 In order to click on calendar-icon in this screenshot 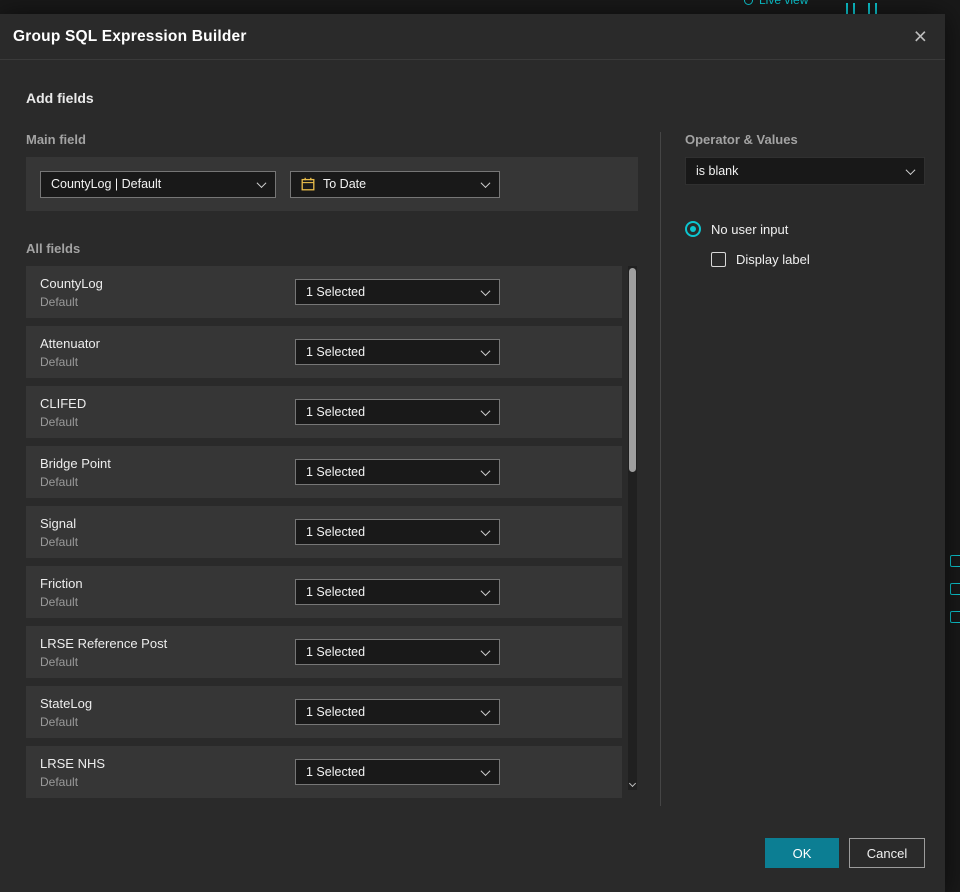, I will do `click(308, 184)`.